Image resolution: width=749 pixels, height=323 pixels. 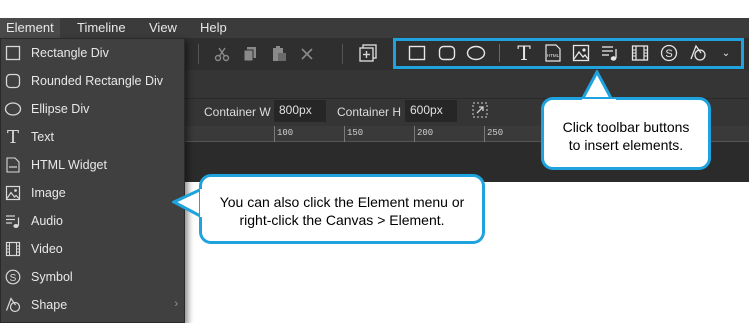 I want to click on ruler-label: 150, so click(x=355, y=133).